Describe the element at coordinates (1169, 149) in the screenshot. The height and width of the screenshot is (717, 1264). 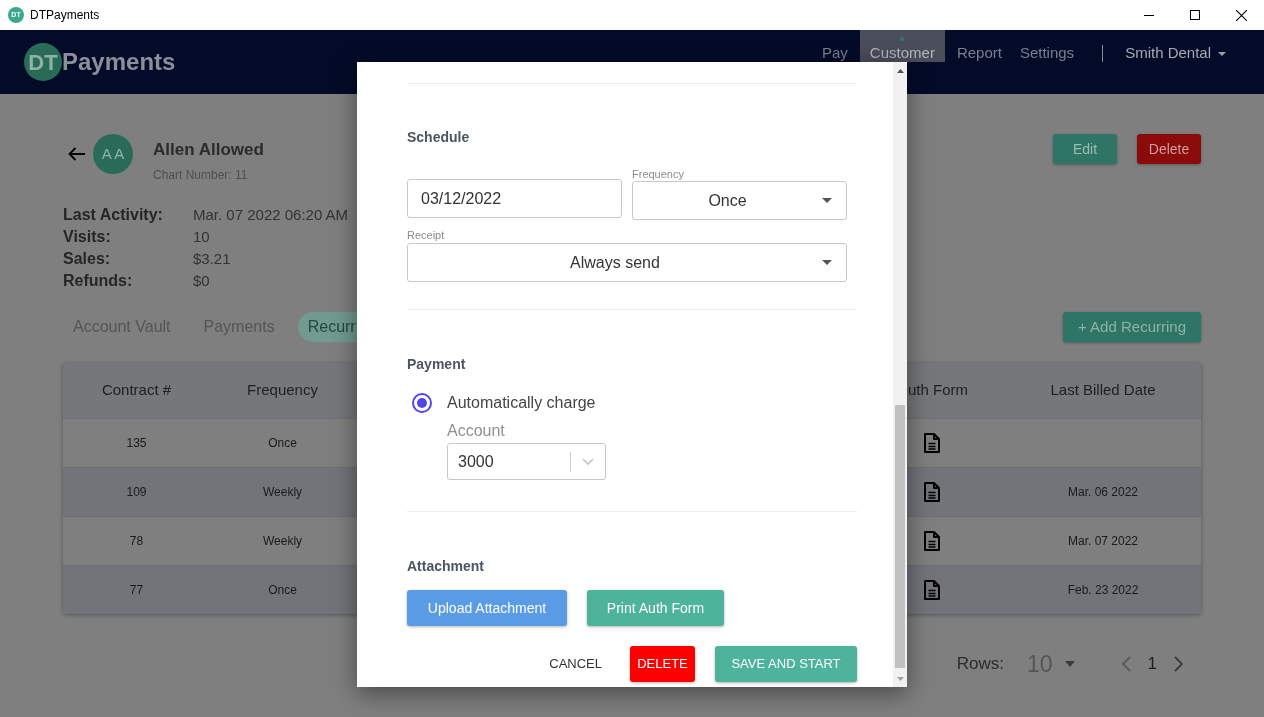
I see `delete-button: Delete` at that location.